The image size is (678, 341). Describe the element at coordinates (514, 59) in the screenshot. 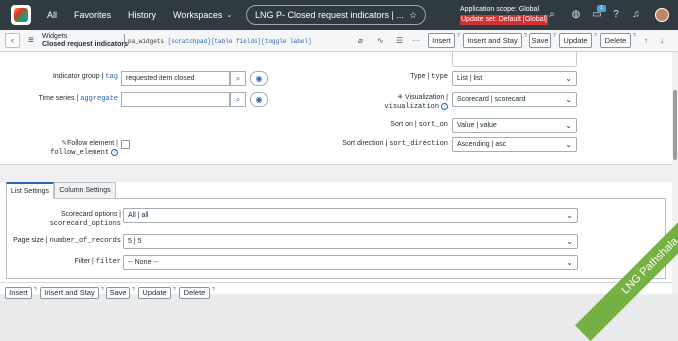

I see `description-field` at that location.